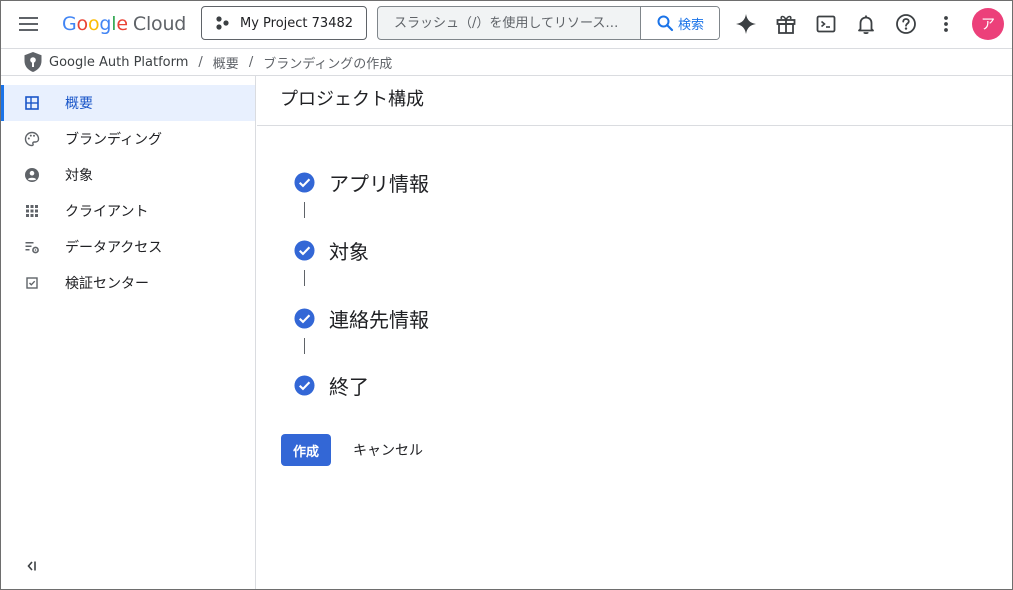 The image size is (1013, 590). I want to click on cloud-shell-button, so click(826, 24).